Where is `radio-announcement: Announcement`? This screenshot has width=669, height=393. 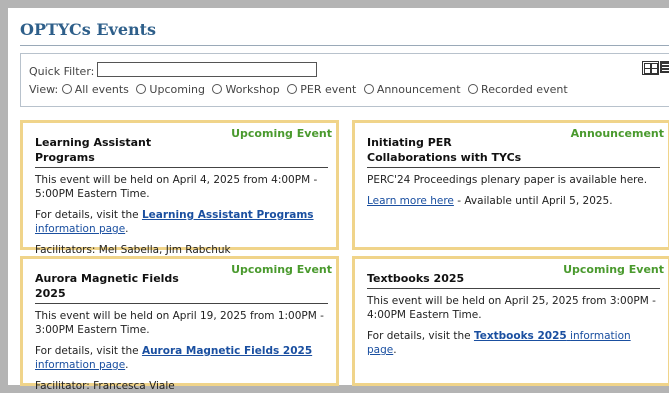 radio-announcement: Announcement is located at coordinates (412, 89).